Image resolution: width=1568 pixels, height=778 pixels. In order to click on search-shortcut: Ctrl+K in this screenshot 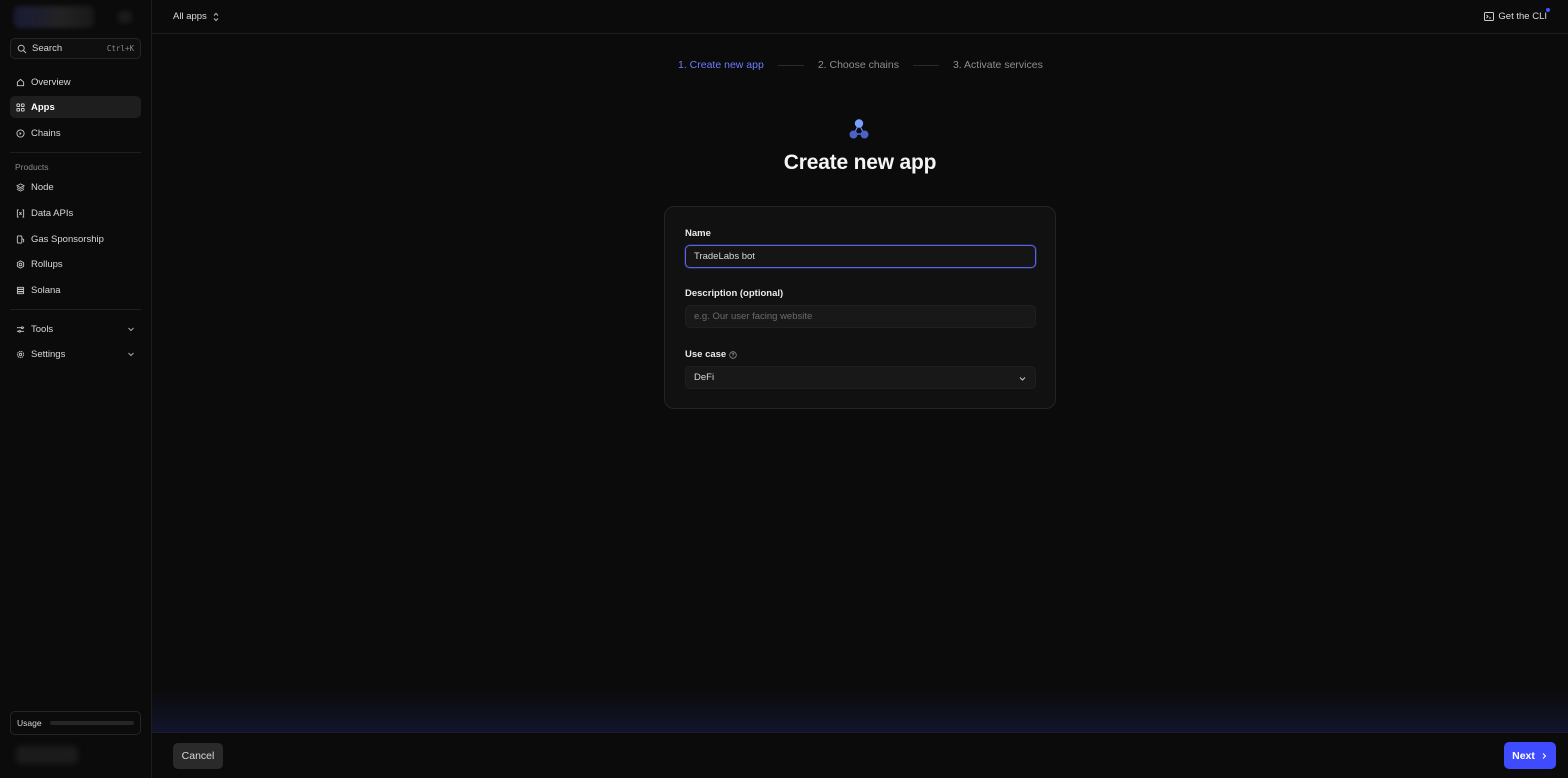, I will do `click(120, 48)`.